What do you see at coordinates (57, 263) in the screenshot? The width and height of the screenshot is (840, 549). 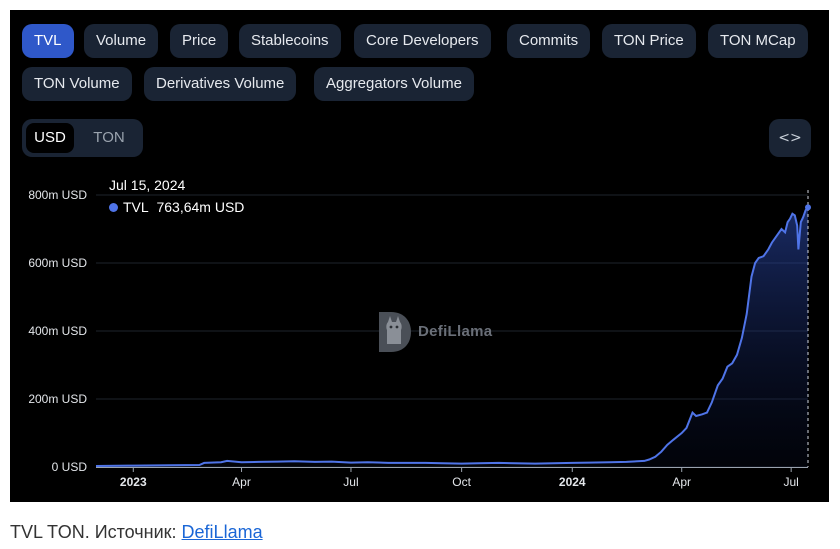 I see `y-tick-label: 600m USD` at bounding box center [57, 263].